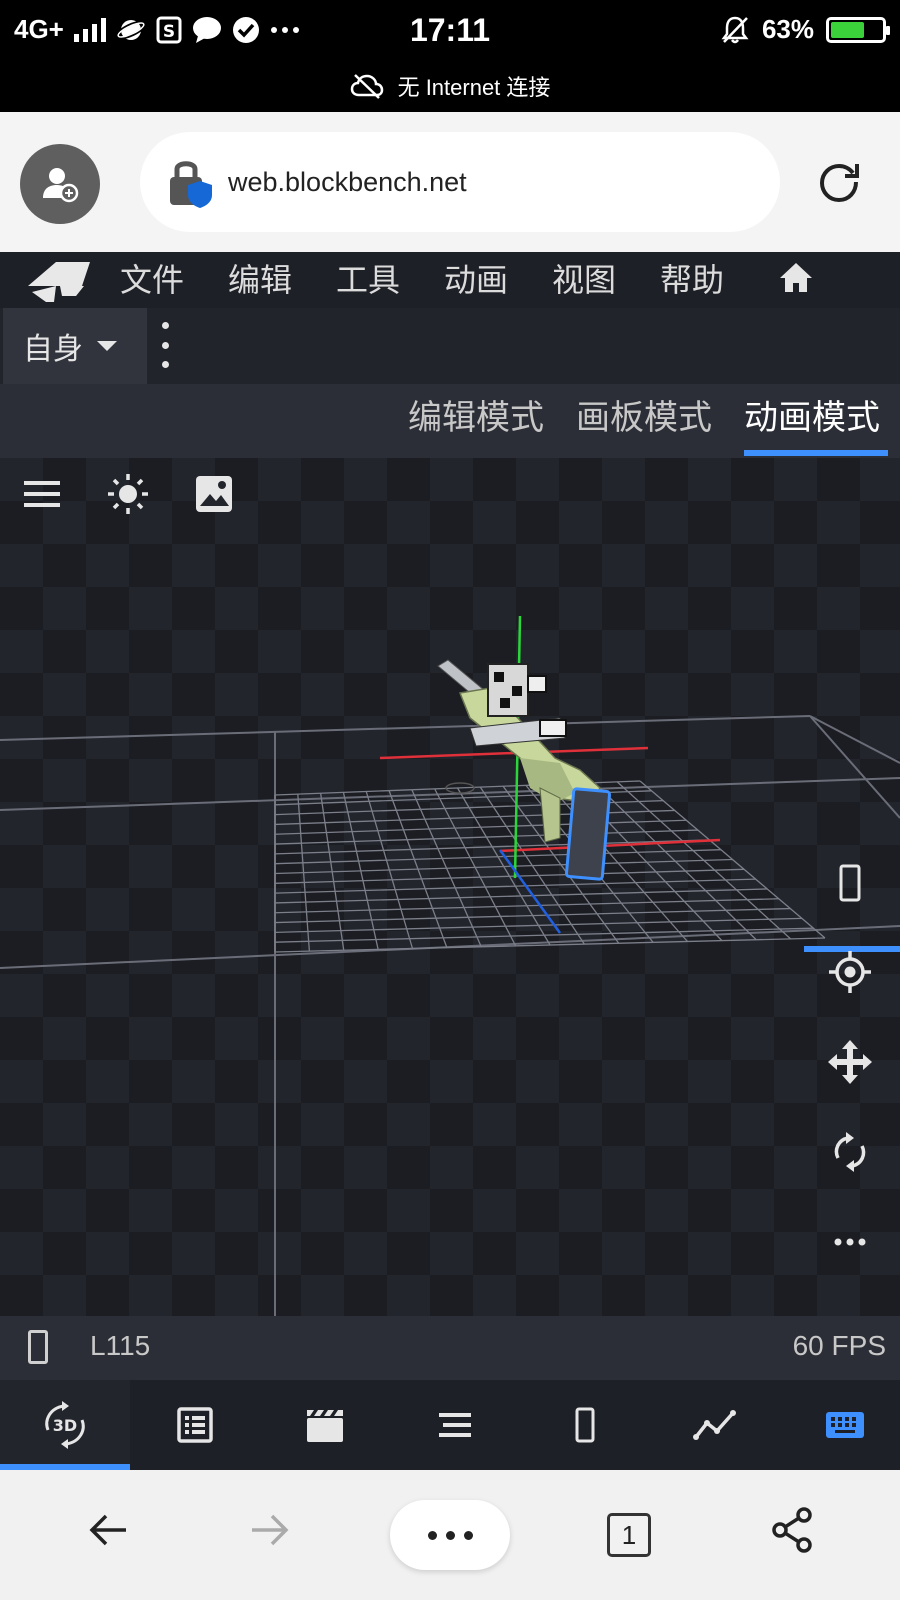  I want to click on cloud-off-icon, so click(366, 86).